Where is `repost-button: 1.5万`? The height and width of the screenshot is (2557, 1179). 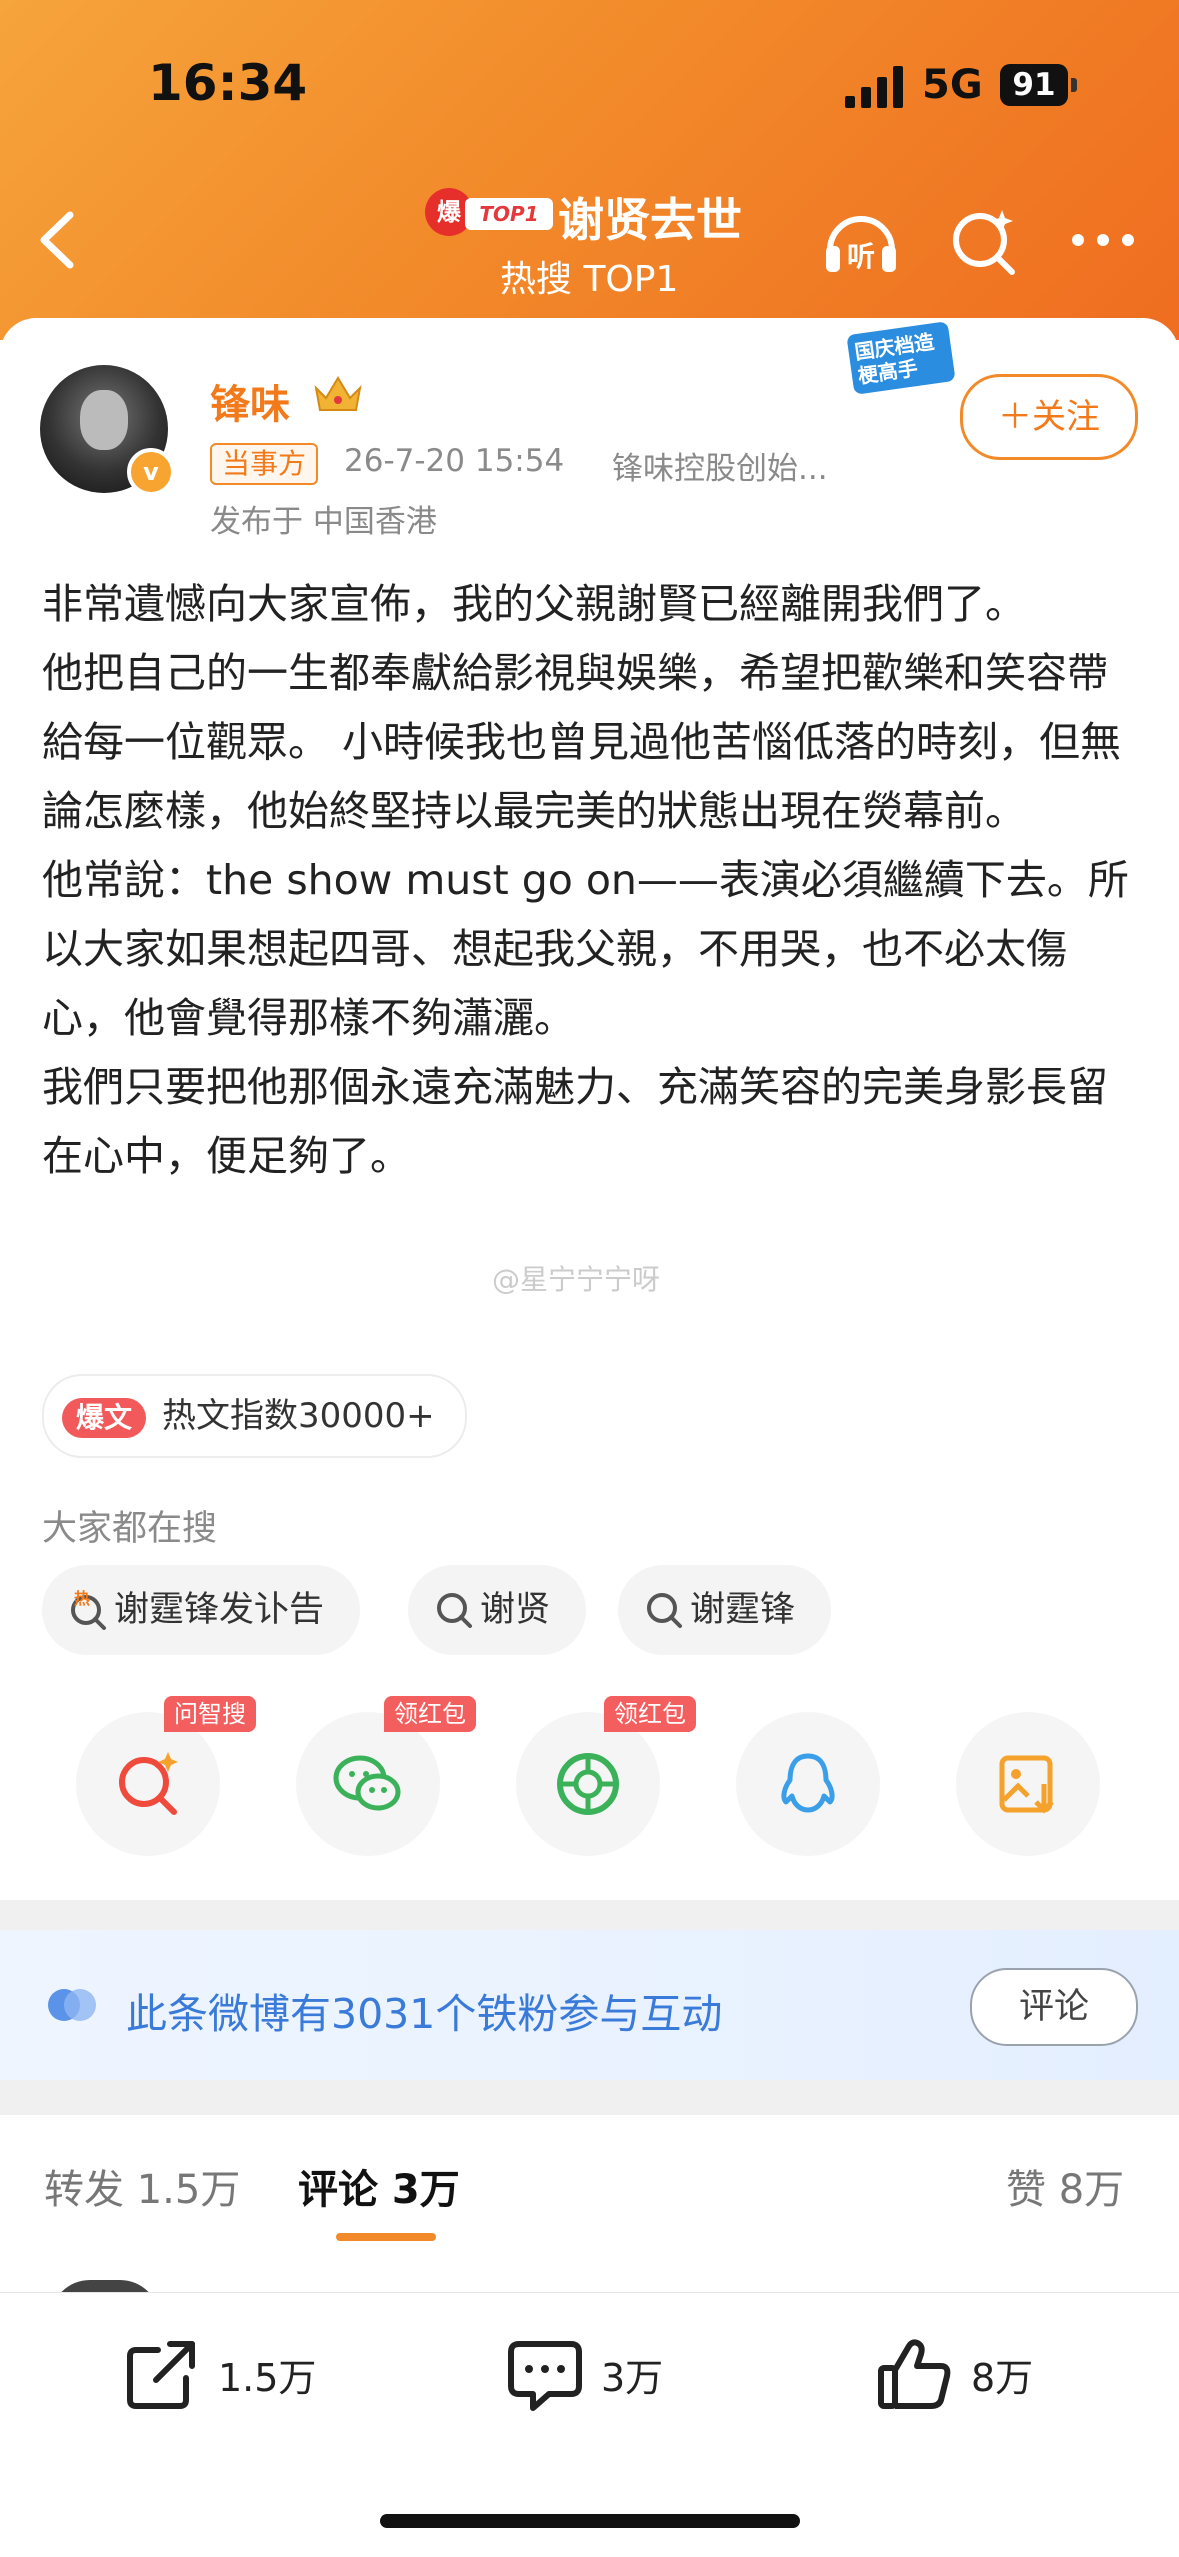 repost-button: 1.5万 is located at coordinates (232, 2374).